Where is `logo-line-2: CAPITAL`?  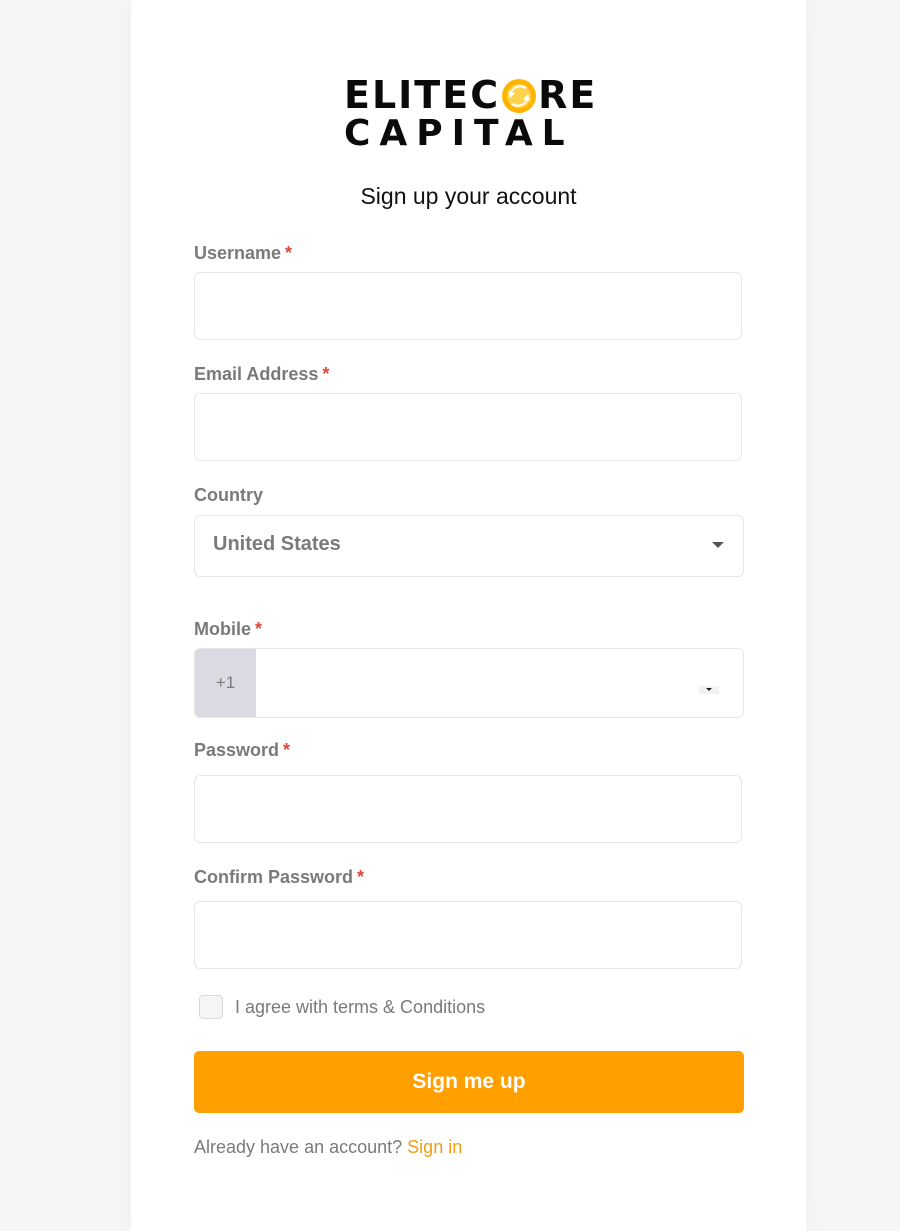
logo-line-2: CAPITAL is located at coordinates (459, 133).